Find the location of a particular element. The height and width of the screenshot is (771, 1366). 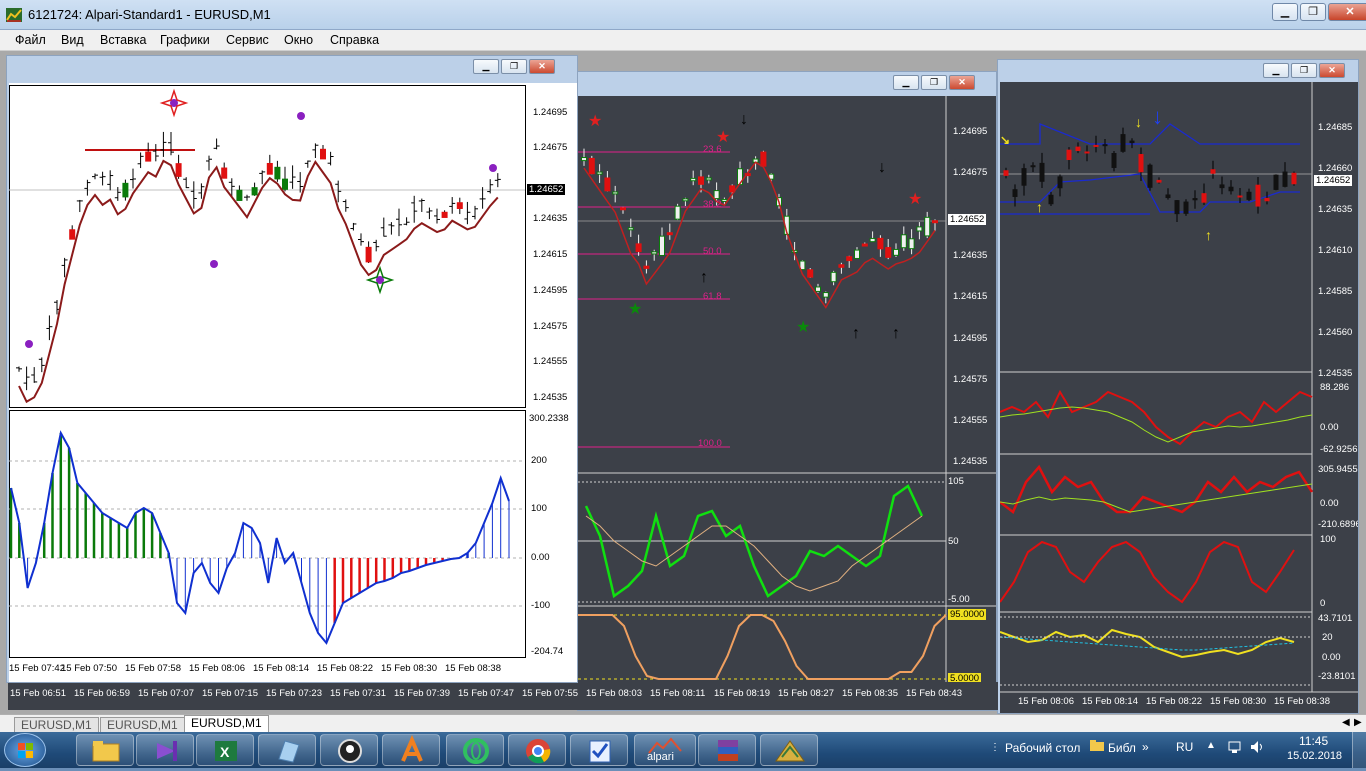

fib-label: 50.0 is located at coordinates (712, 251).